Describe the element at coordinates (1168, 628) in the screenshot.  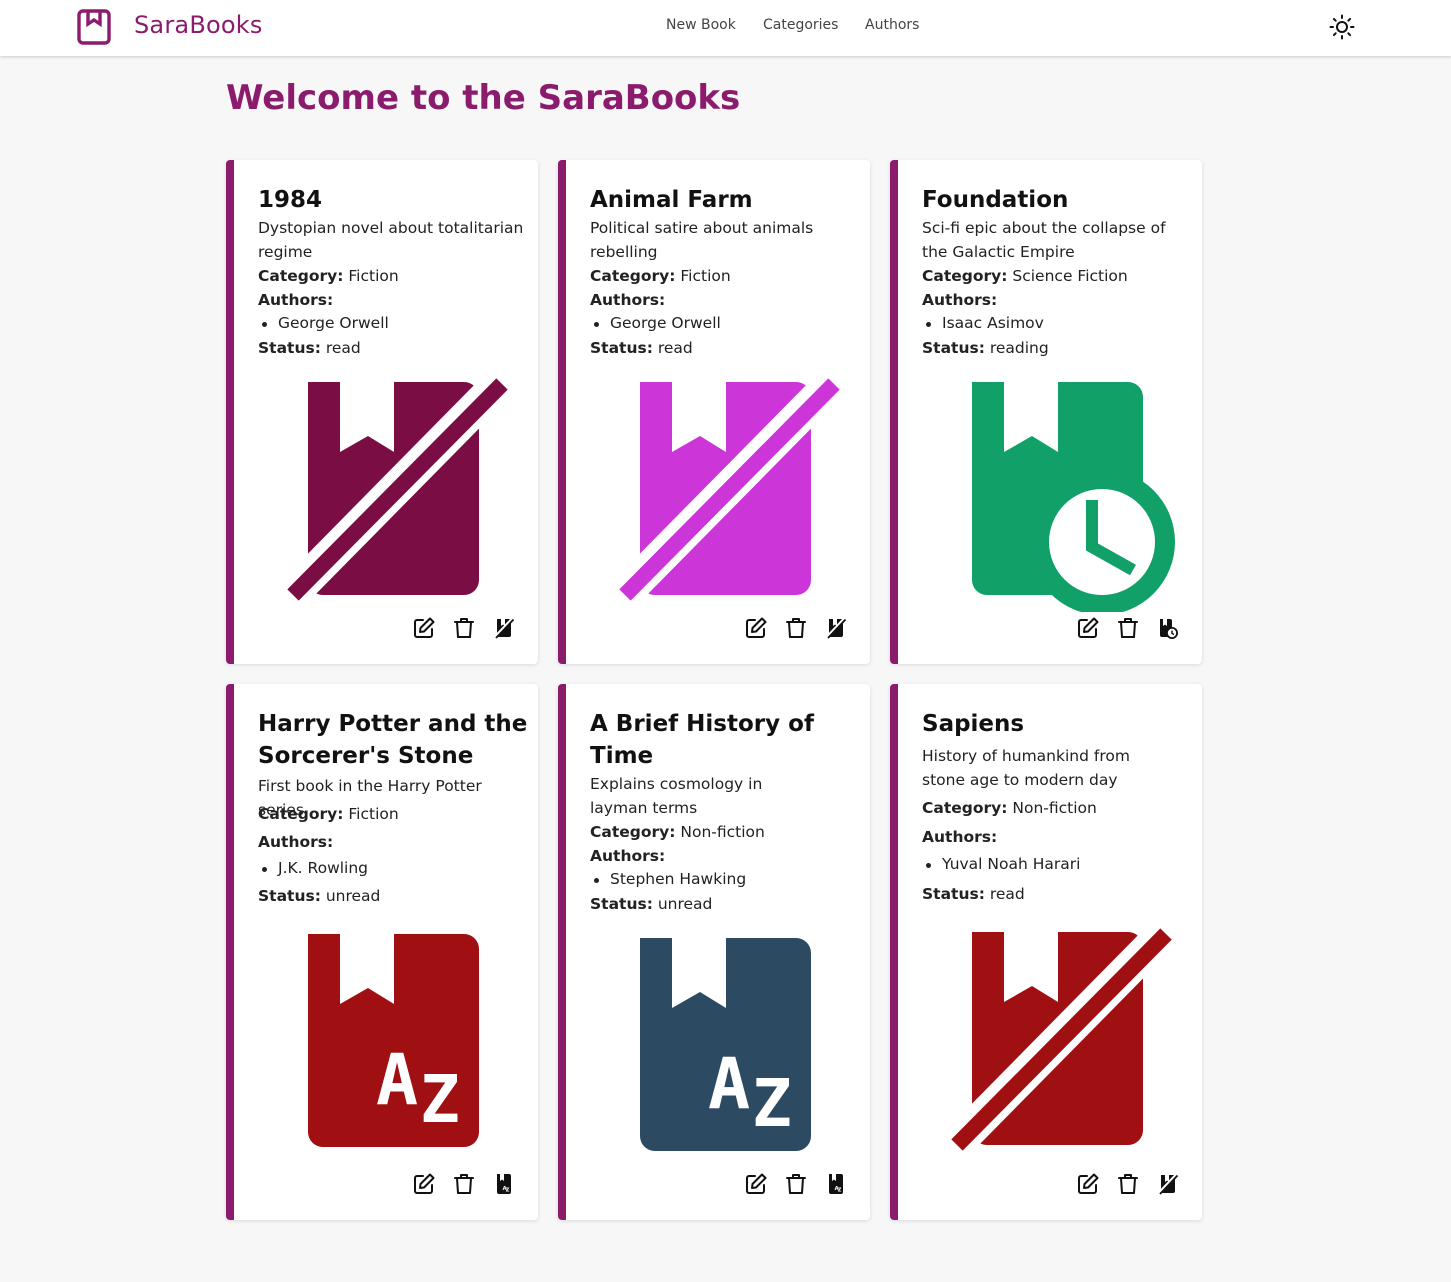
I see `mark-reading-icon` at that location.